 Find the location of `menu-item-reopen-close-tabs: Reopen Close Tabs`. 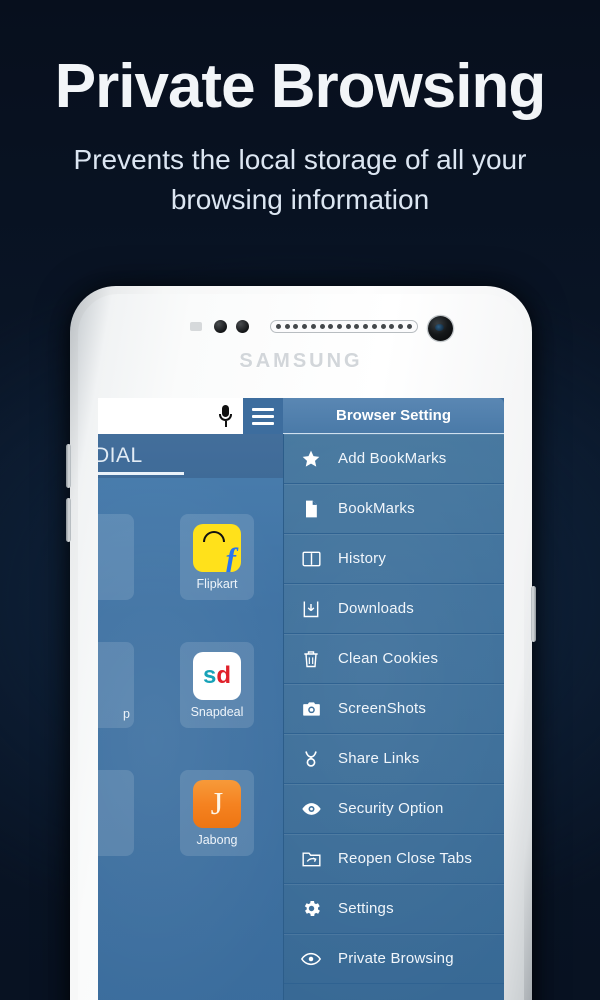

menu-item-reopen-close-tabs: Reopen Close Tabs is located at coordinates (394, 859).